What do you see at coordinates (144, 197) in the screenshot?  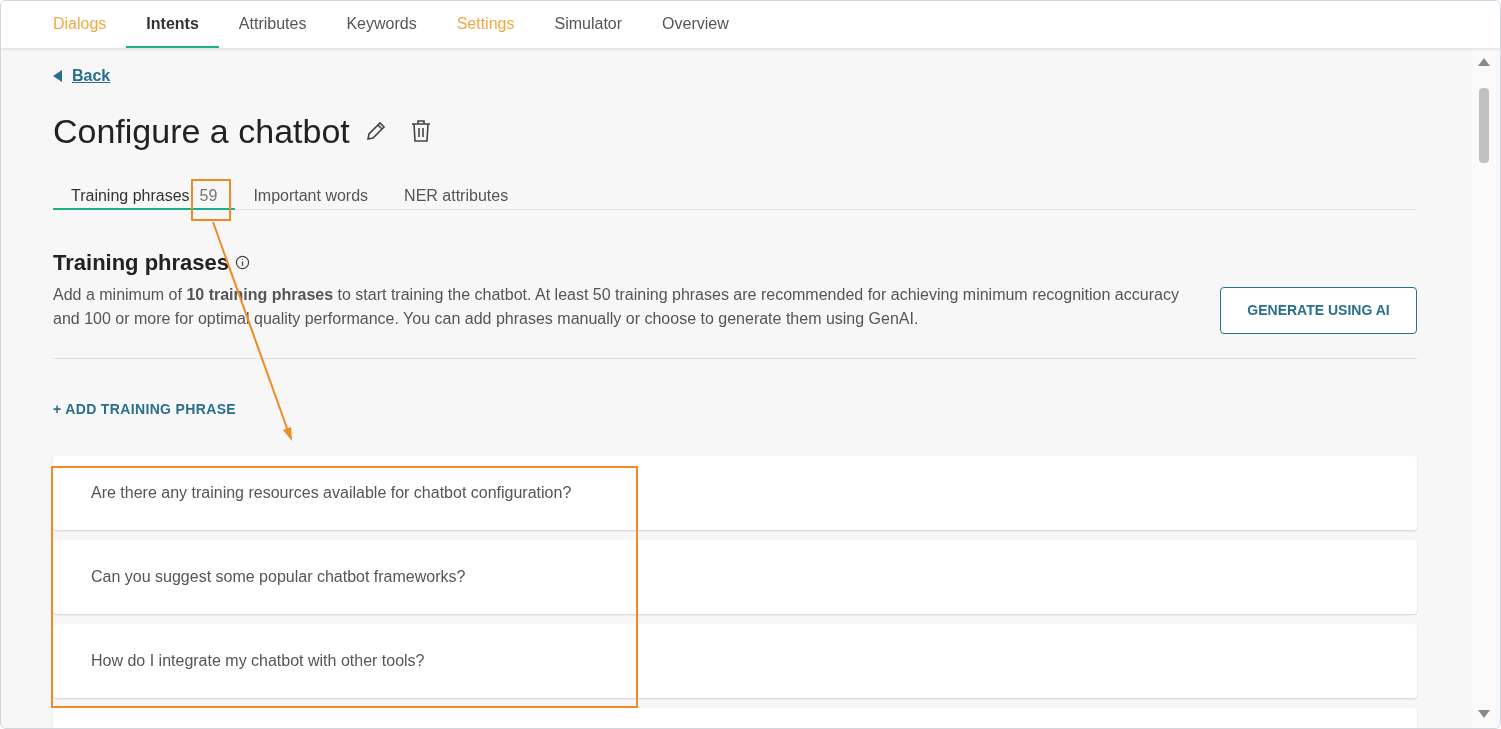 I see `section-tab: Training phrases 59` at bounding box center [144, 197].